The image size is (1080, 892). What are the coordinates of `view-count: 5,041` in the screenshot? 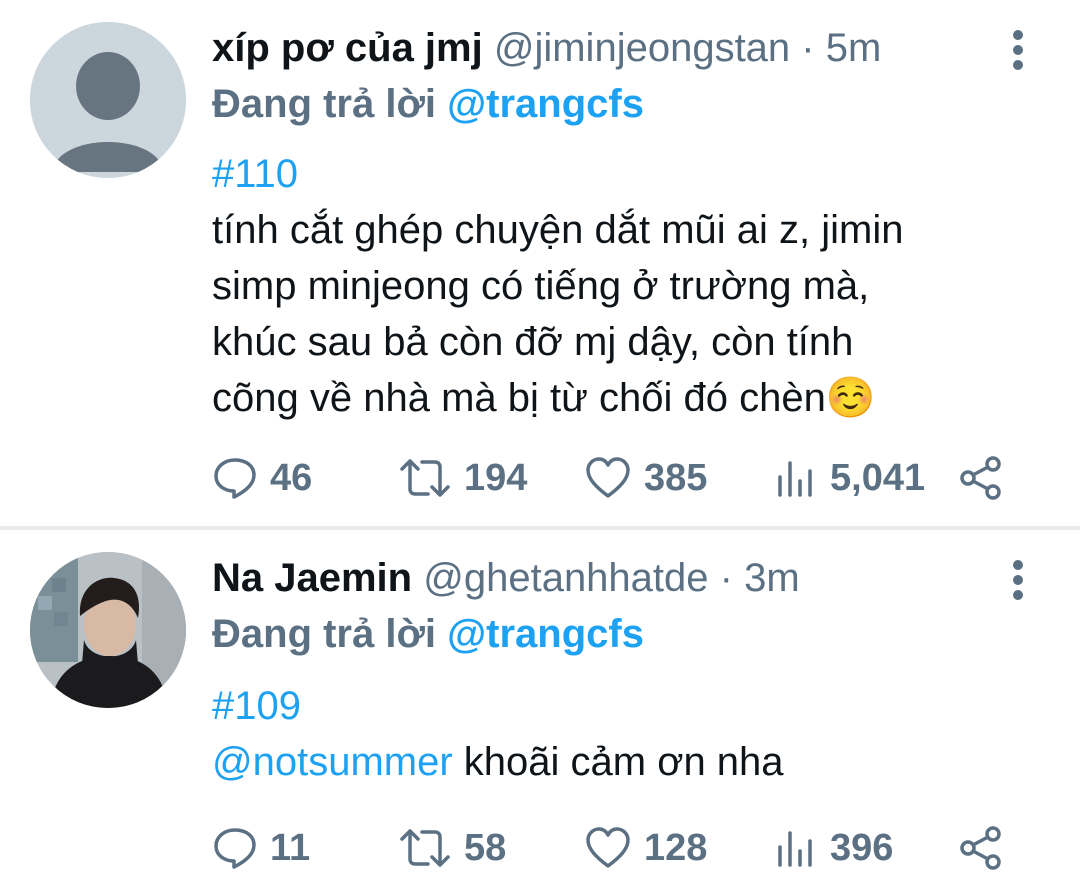 It's located at (878, 478).